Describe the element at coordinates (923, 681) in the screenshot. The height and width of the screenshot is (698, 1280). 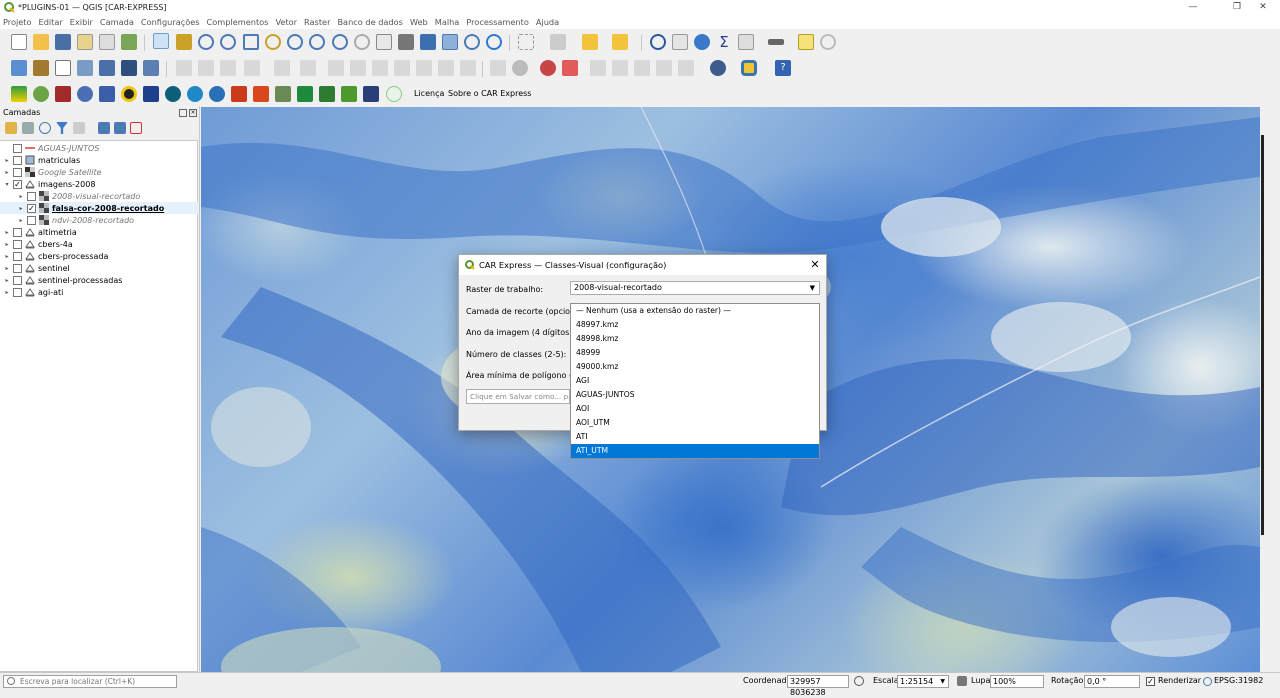
I see `scale-select: 1:25154 ▼` at that location.